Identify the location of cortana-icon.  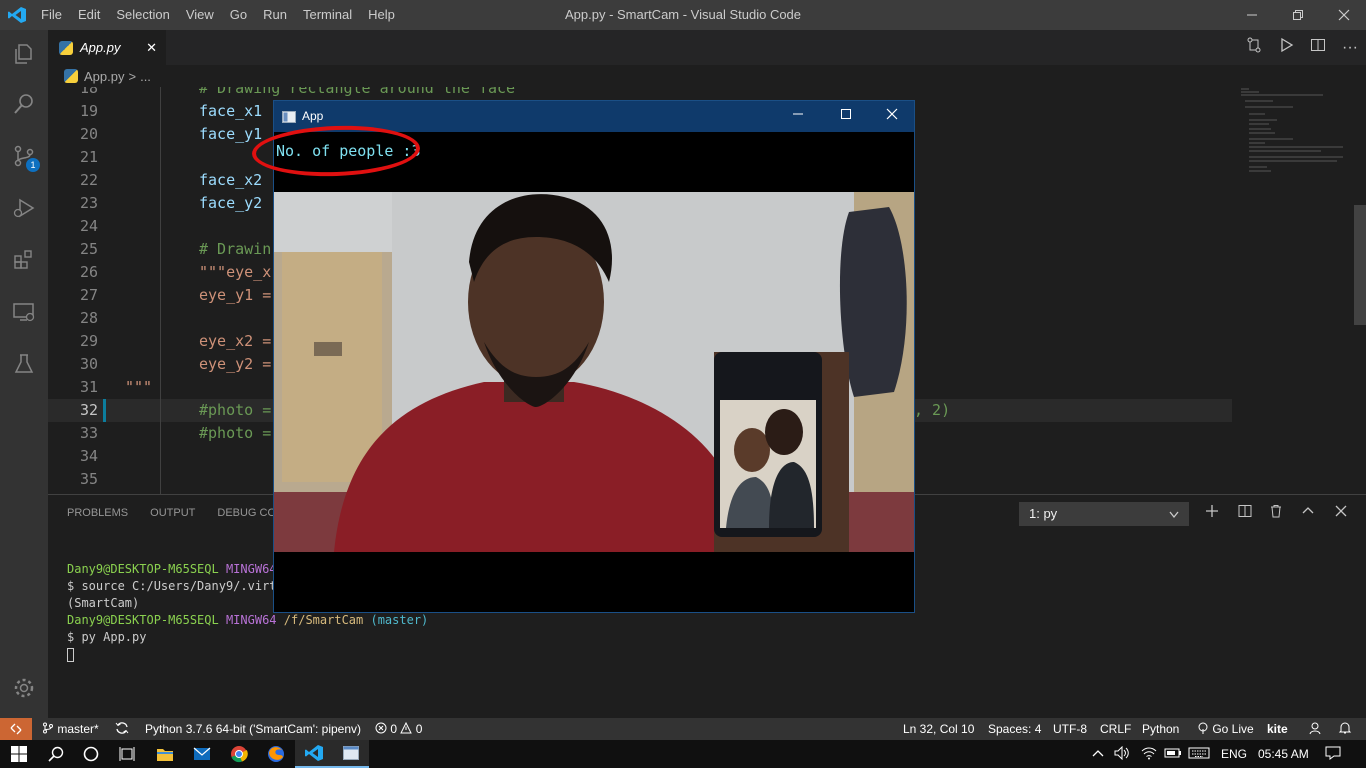
(90, 754).